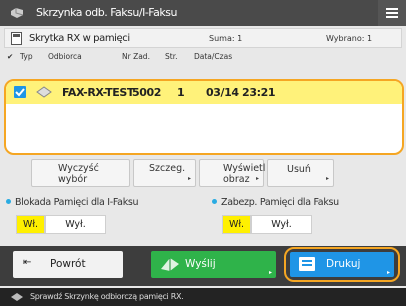 The height and width of the screenshot is (306, 406). What do you see at coordinates (44, 92) in the screenshot?
I see `fax-type-icon` at bounding box center [44, 92].